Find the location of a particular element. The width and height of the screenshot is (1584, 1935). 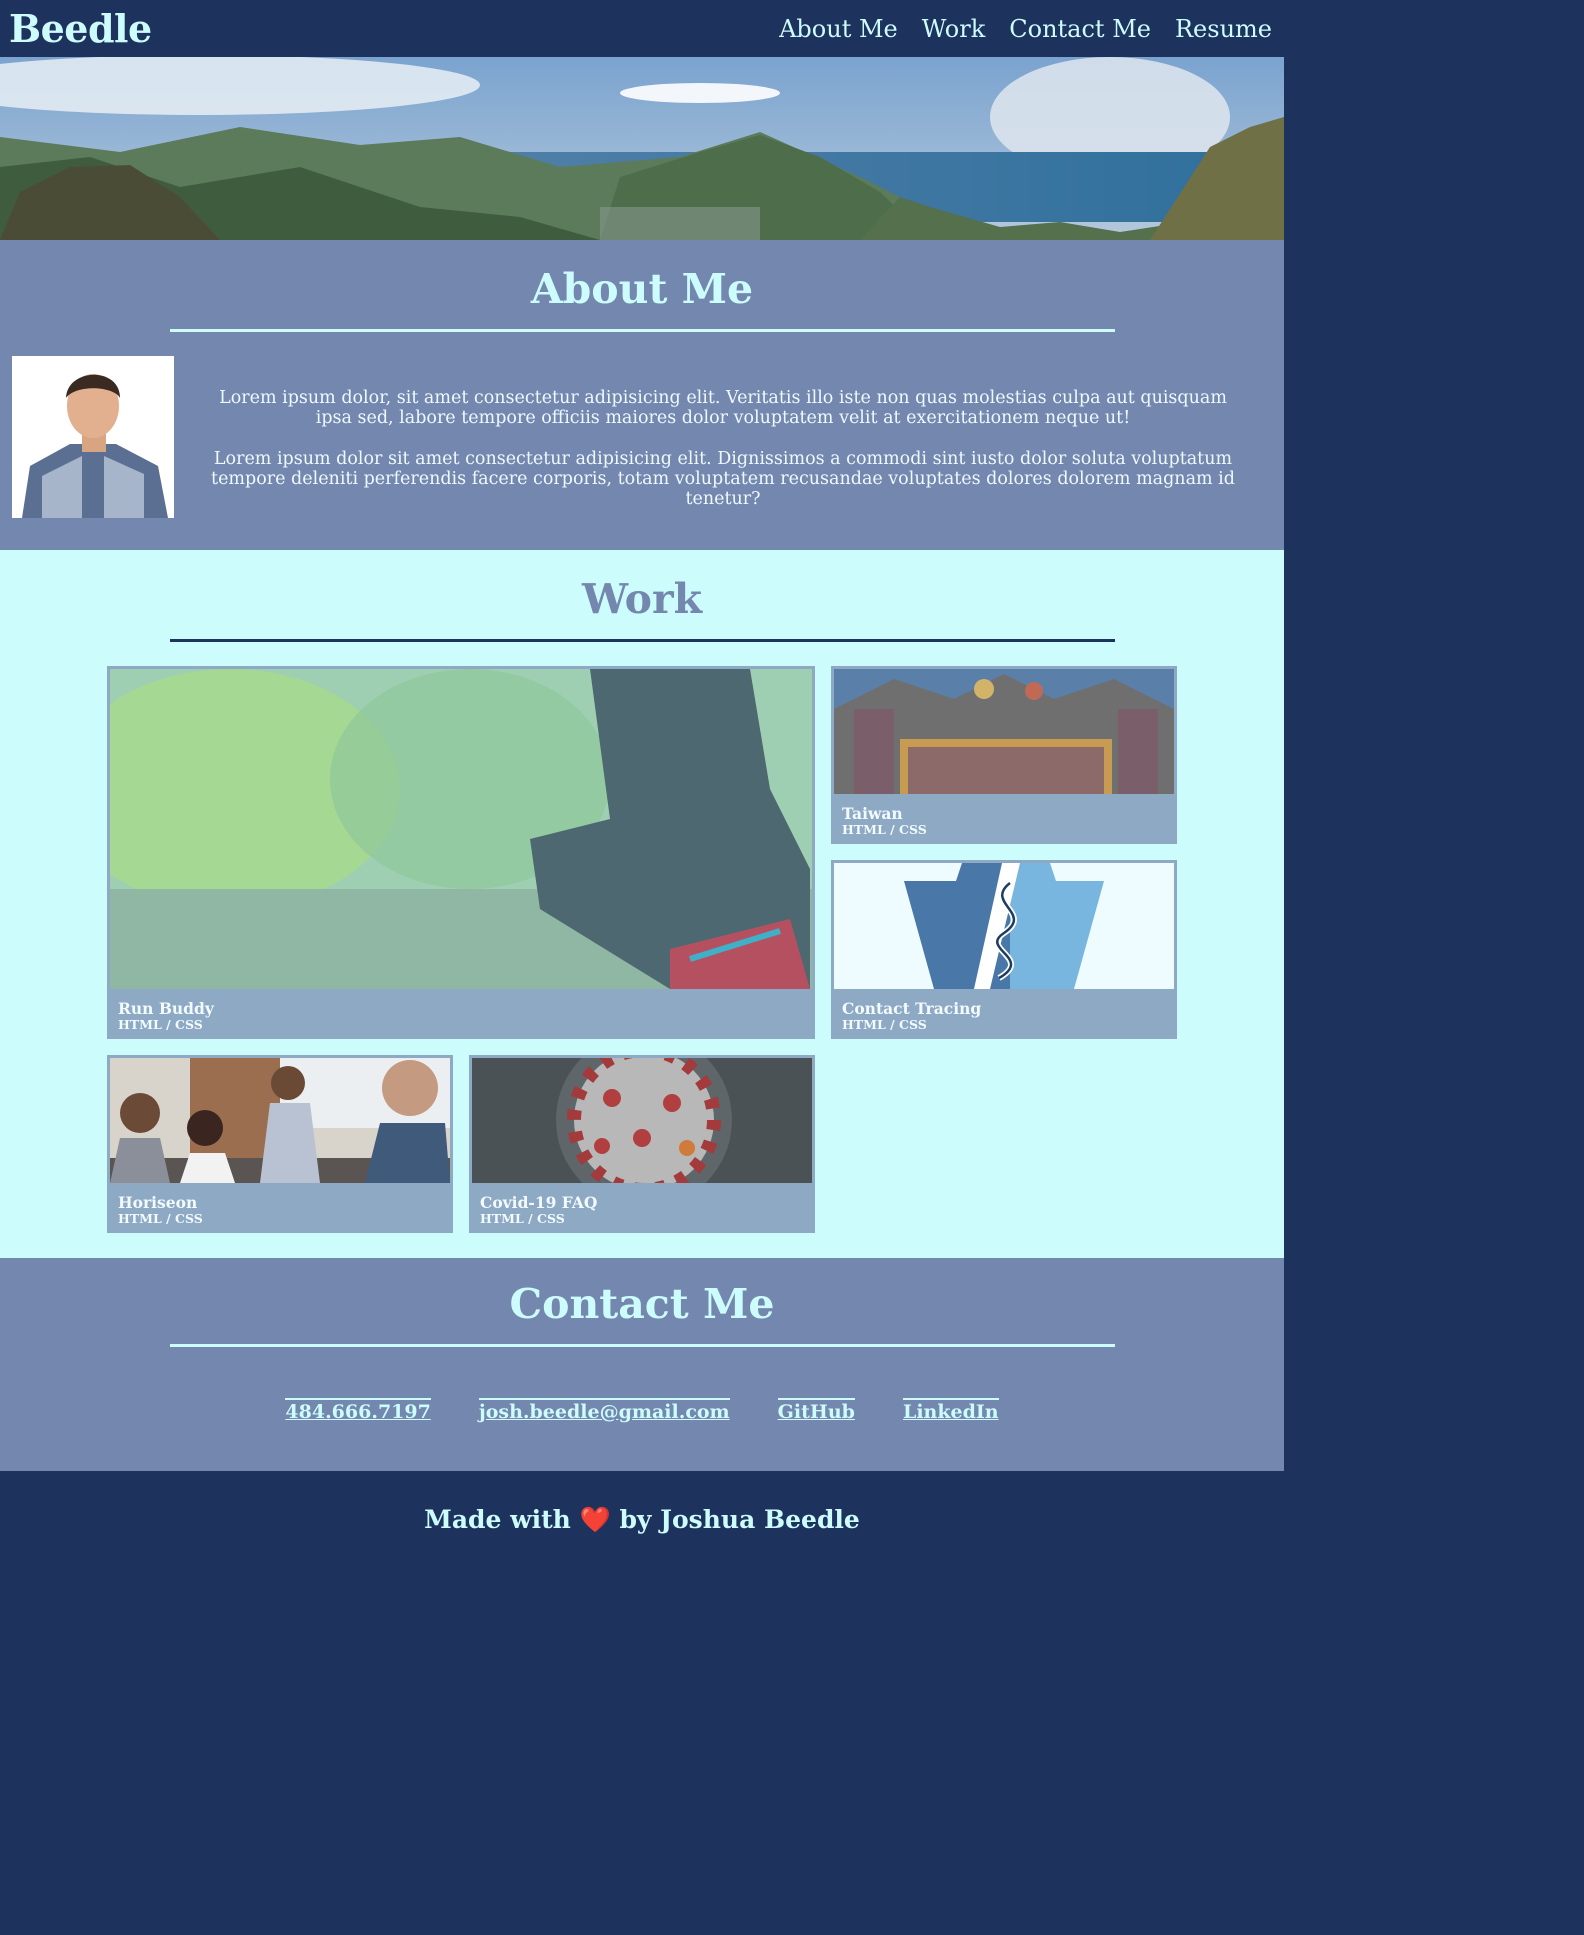

contact-tracing-title: Contact Tracing is located at coordinates (912, 1008).